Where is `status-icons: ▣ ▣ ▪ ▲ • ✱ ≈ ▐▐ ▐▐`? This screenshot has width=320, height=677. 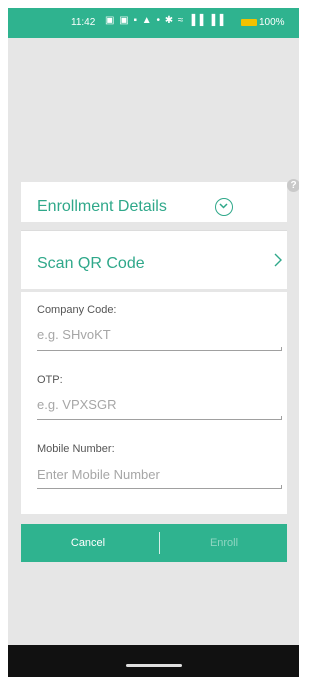 status-icons: ▣ ▣ ▪ ▲ • ✱ ≈ ▐▐ ▐▐ is located at coordinates (165, 20).